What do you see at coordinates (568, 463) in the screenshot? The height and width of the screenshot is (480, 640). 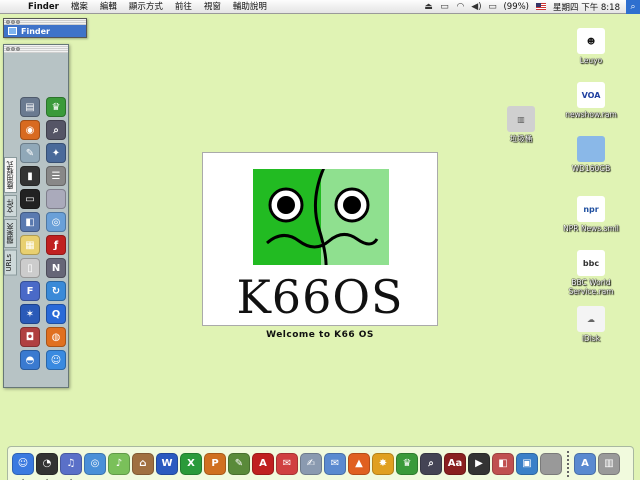 I see `dock-divider` at bounding box center [568, 463].